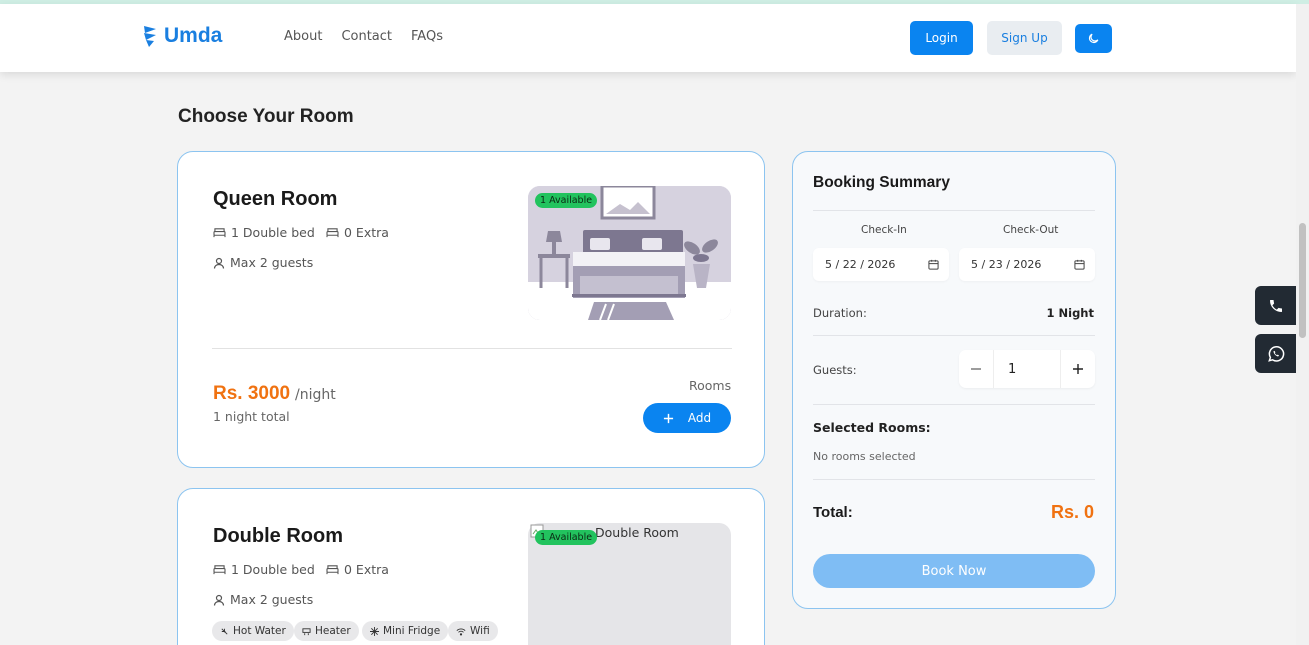 The height and width of the screenshot is (645, 1309). Describe the element at coordinates (699, 418) in the screenshot. I see `add-room-label: Add` at that location.